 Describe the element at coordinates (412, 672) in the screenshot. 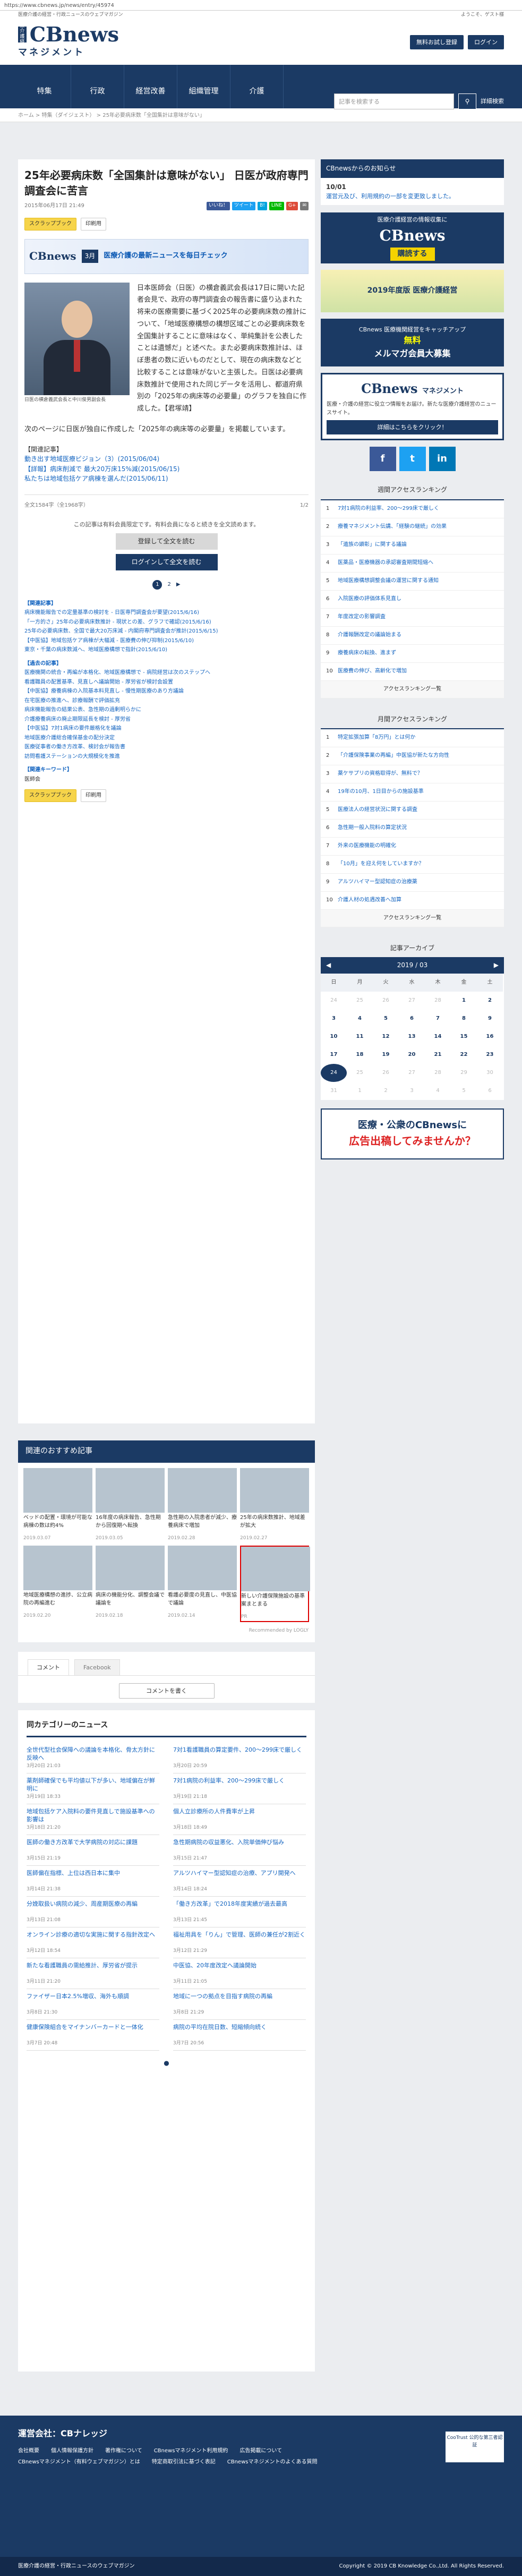

I see `list-item: 10 医療費の伸び、高齢化で増加` at that location.